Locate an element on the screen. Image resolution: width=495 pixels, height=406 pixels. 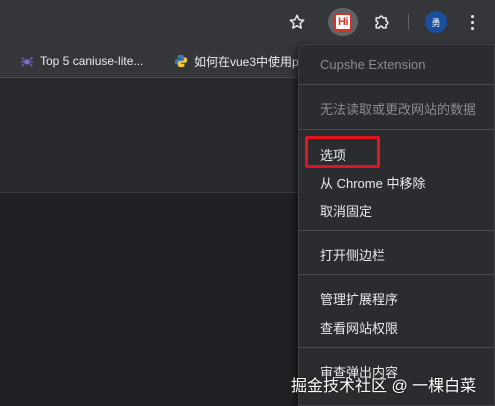
menu-item-unpin: 取消固定 is located at coordinates (396, 210).